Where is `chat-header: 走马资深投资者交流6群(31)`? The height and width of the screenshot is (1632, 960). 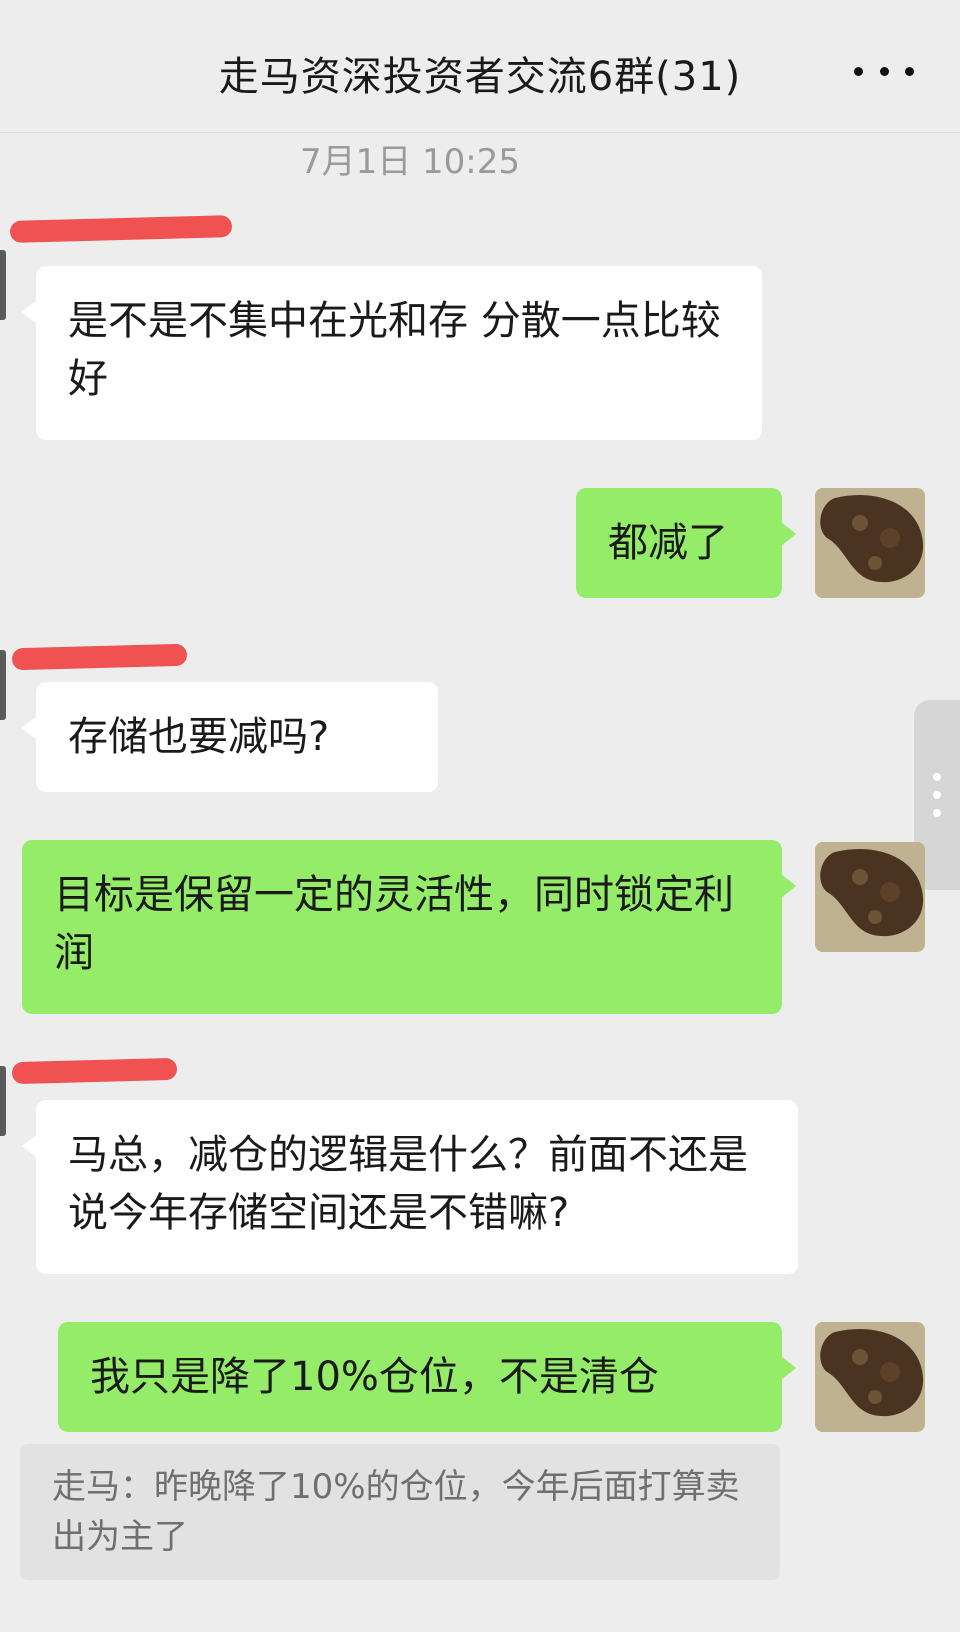 chat-header: 走马资深投资者交流6群(31) is located at coordinates (480, 66).